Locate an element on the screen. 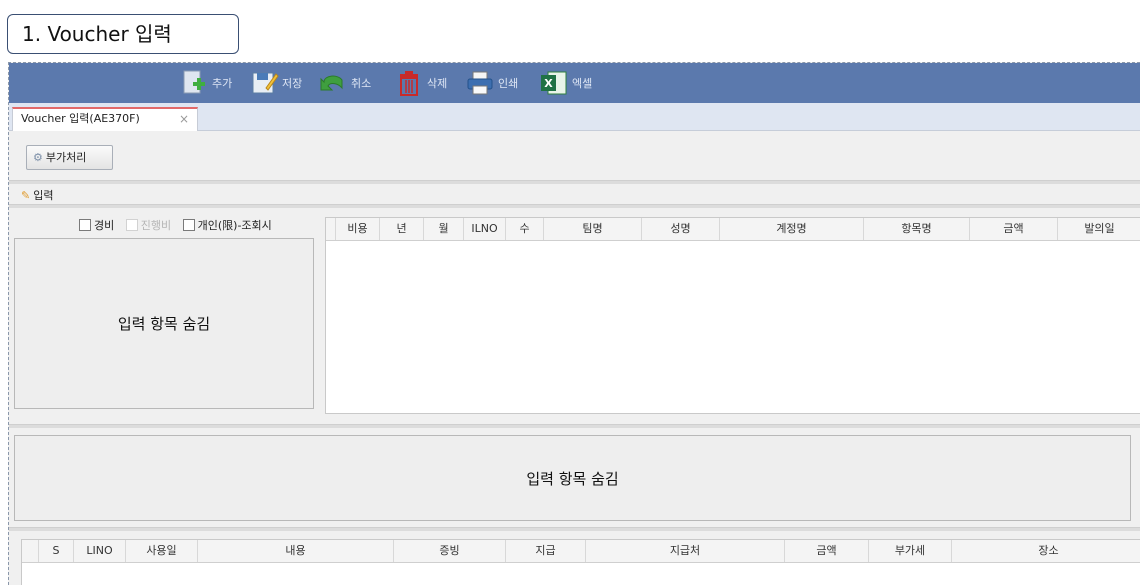  undo-arrow-icon is located at coordinates (331, 83).